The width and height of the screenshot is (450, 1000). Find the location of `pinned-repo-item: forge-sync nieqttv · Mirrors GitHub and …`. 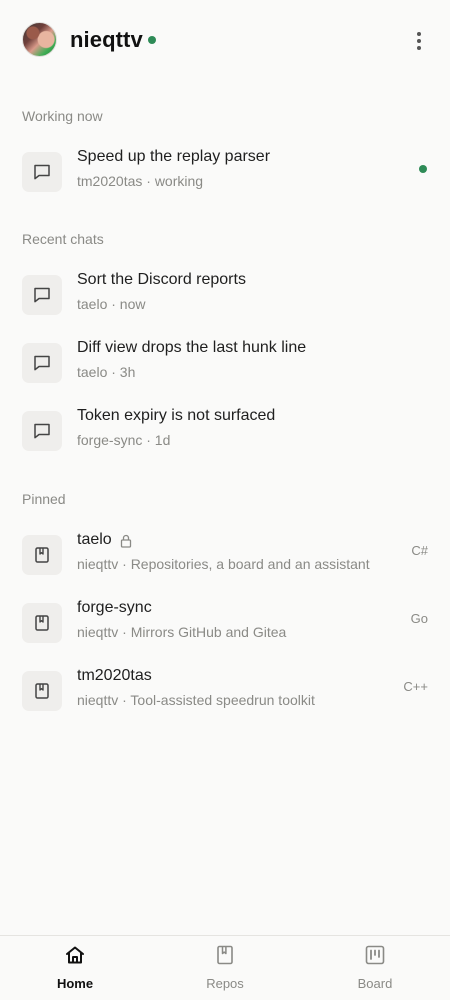

pinned-repo-item: forge-sync nieqttv · Mirrors GitHub and … is located at coordinates (225, 621).